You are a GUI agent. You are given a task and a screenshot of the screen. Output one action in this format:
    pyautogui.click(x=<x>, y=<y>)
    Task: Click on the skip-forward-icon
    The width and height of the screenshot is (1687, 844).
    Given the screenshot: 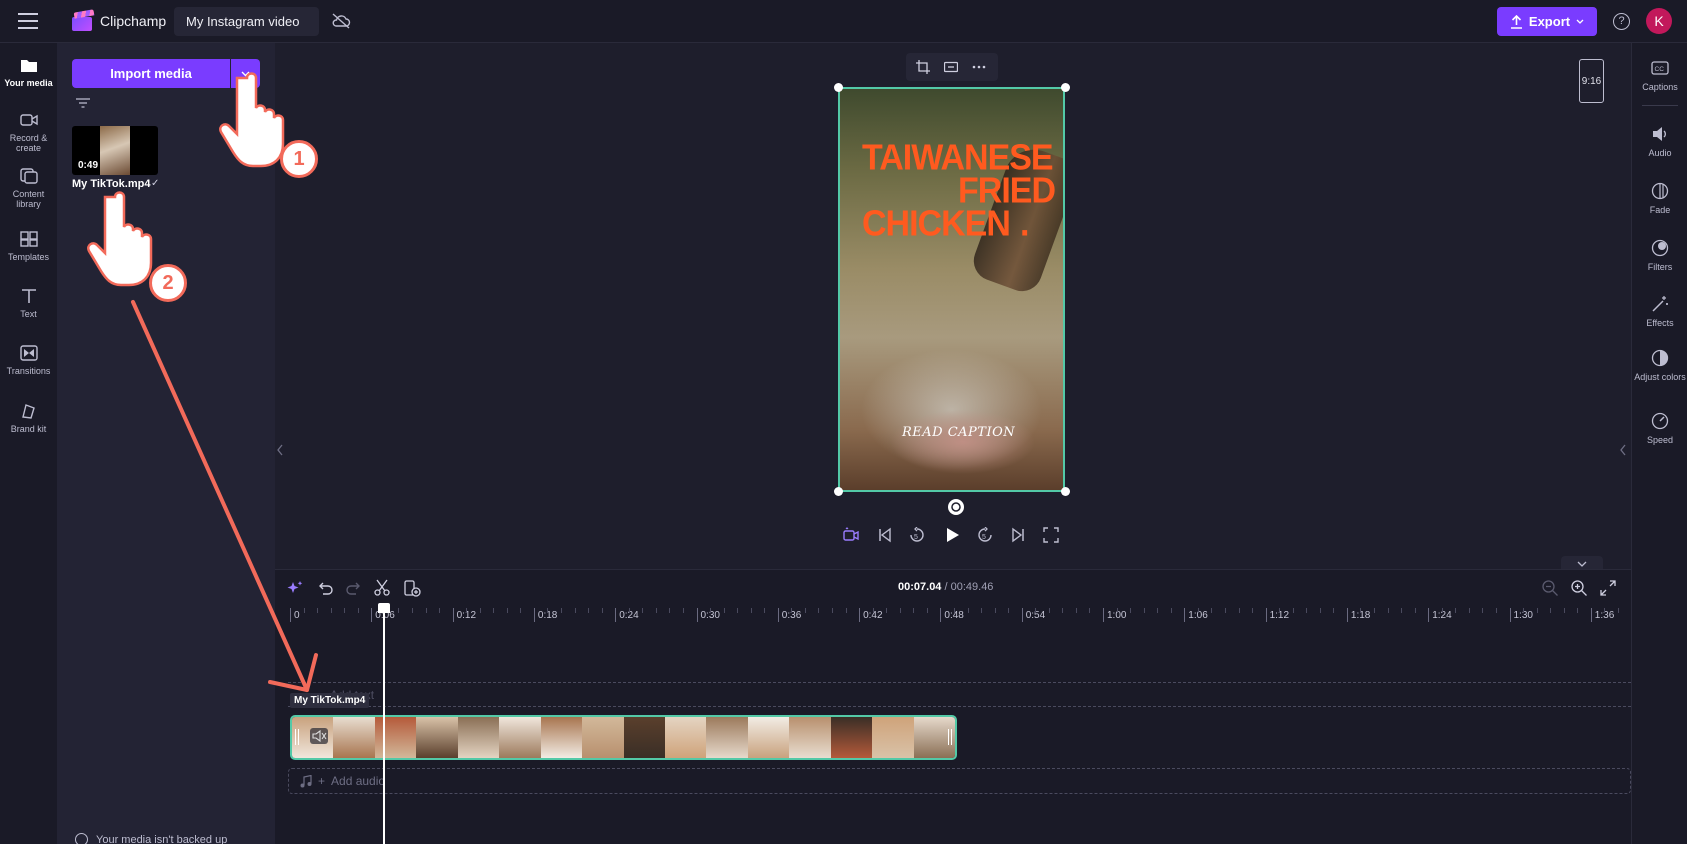 What is the action you would take?
    pyautogui.click(x=1018, y=535)
    